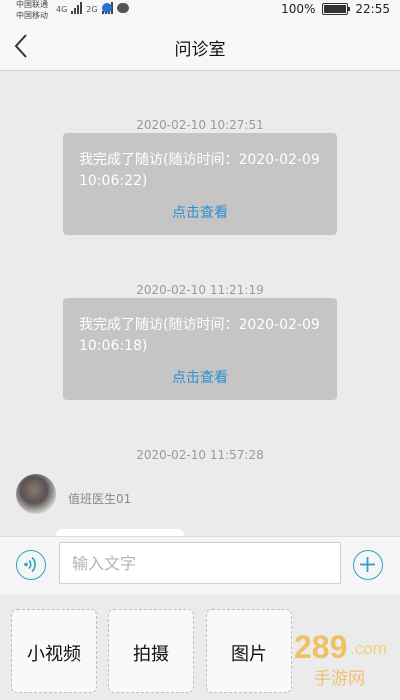 The height and width of the screenshot is (700, 400). I want to click on message-timestamp: 2020-02-10 11:21:19, so click(200, 290).